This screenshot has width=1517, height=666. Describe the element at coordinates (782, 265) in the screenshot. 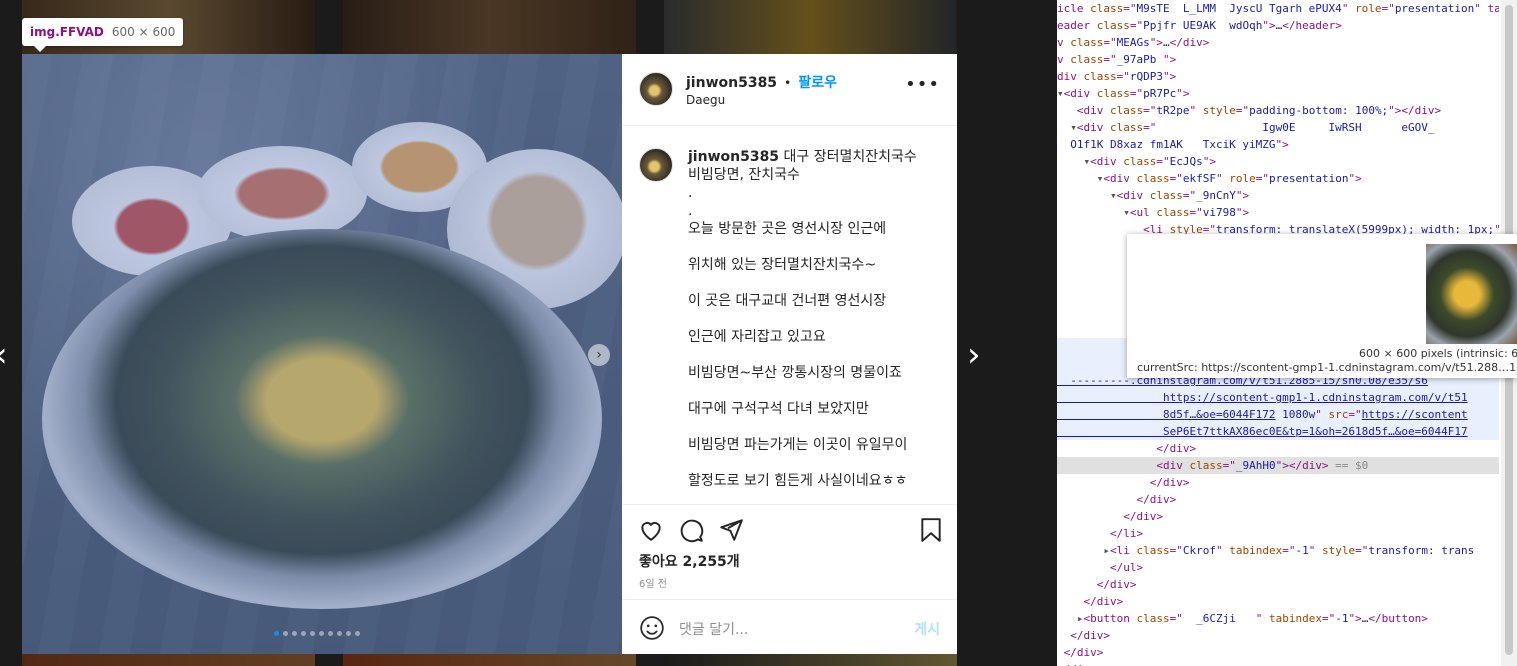

I see `caption-line: 위치해 있는 장터멸치잔치국수~` at that location.